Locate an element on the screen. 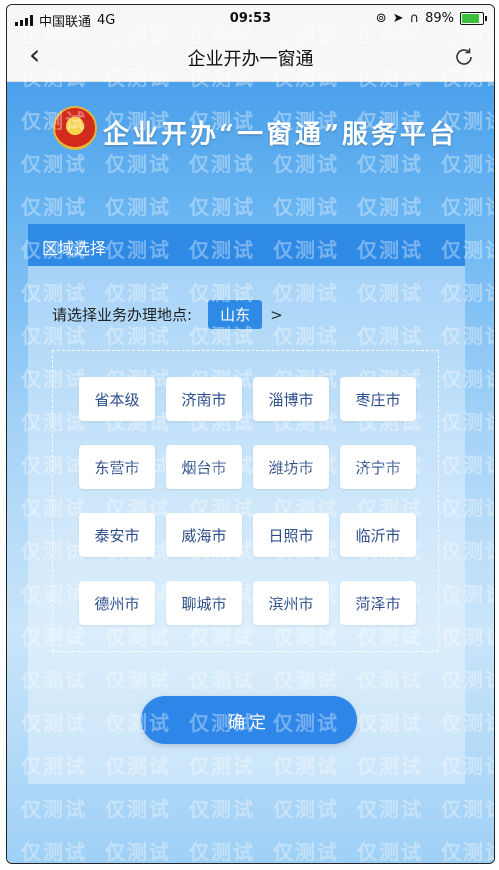  battery-percent: 89% is located at coordinates (439, 18).